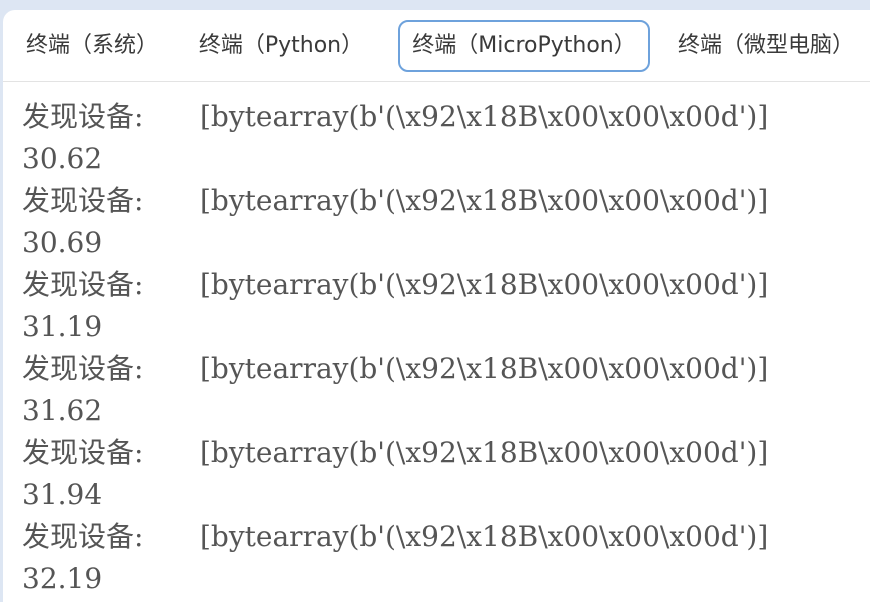 The width and height of the screenshot is (870, 602). Describe the element at coordinates (62, 410) in the screenshot. I see `reading-value: 31.62` at that location.